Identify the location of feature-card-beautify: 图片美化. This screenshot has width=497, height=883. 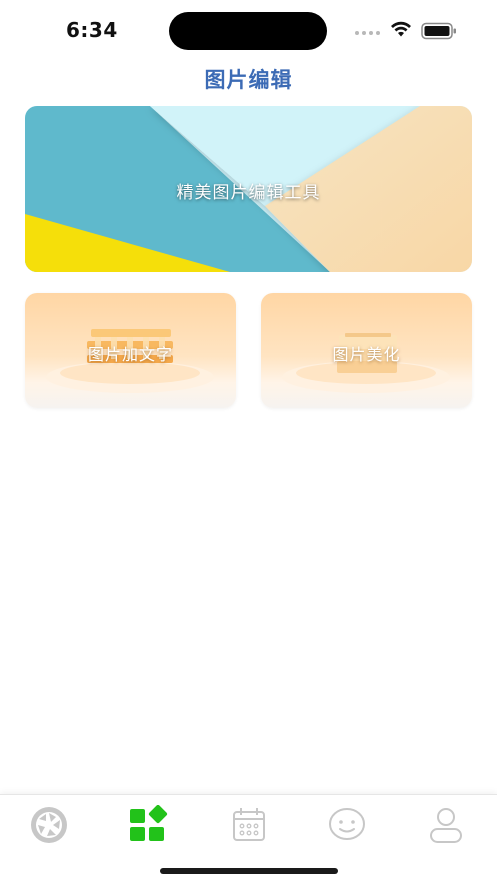
(366, 350).